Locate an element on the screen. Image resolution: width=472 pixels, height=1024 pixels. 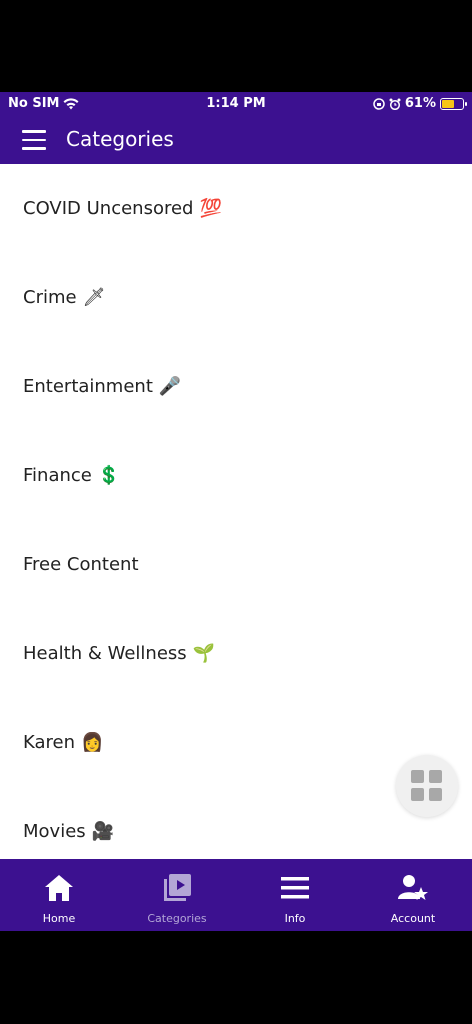
tab-label: Home is located at coordinates (59, 918).